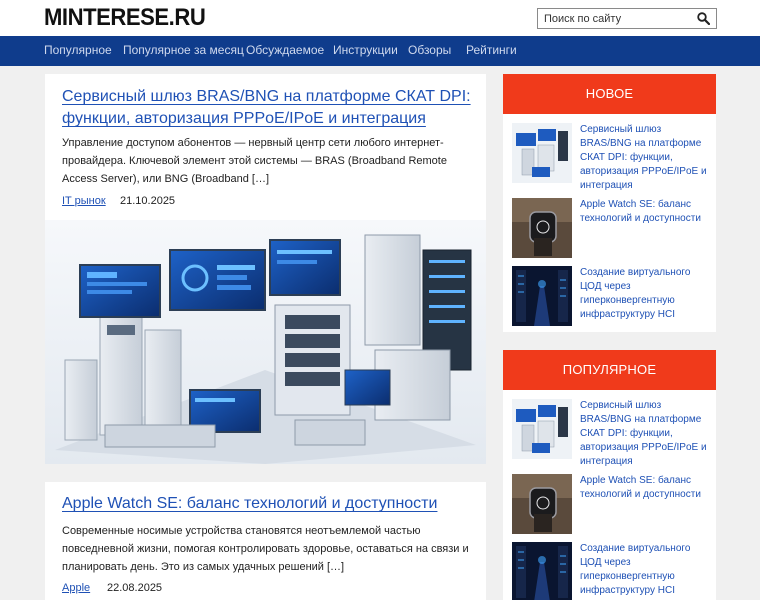 This screenshot has width=760, height=600. What do you see at coordinates (76, 588) in the screenshot?
I see `post-category-link: Apple` at bounding box center [76, 588].